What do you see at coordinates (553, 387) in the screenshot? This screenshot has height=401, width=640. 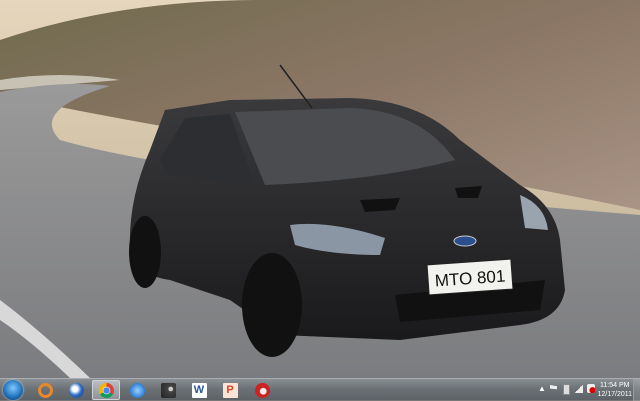 I see `action-center-flag-icon` at bounding box center [553, 387].